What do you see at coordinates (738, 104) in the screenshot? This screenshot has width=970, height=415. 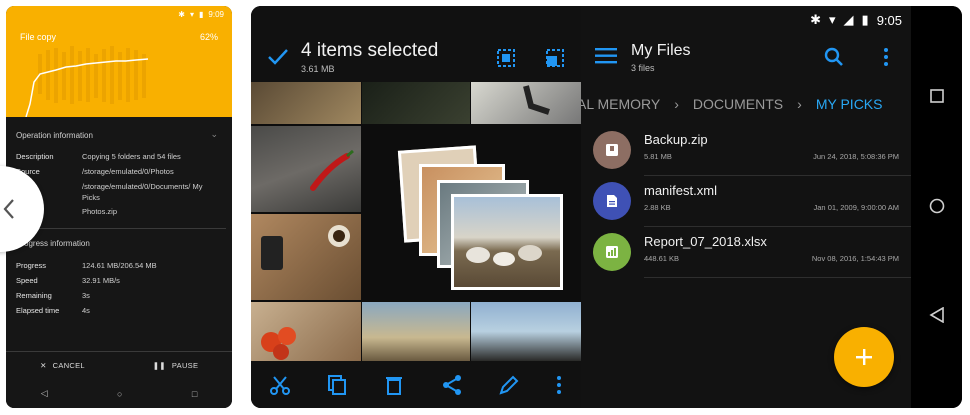 I see `breadcrumb-item: DOCUMENTS` at bounding box center [738, 104].